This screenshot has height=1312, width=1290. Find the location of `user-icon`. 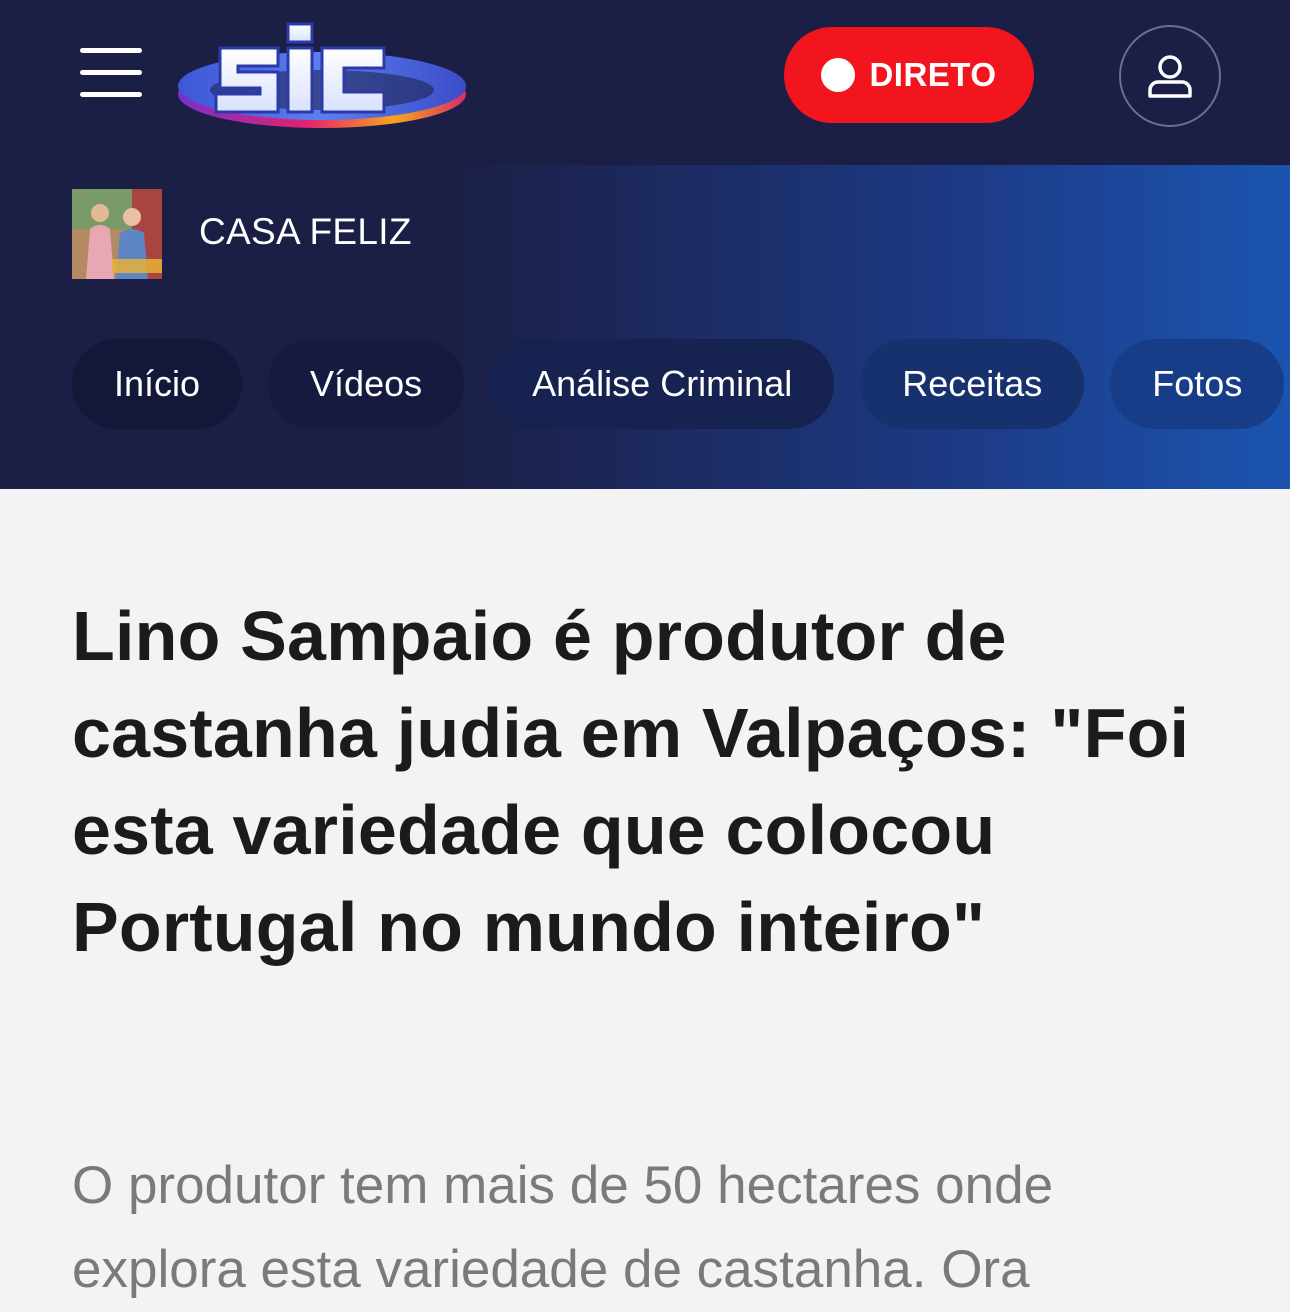

user-icon is located at coordinates (1170, 76).